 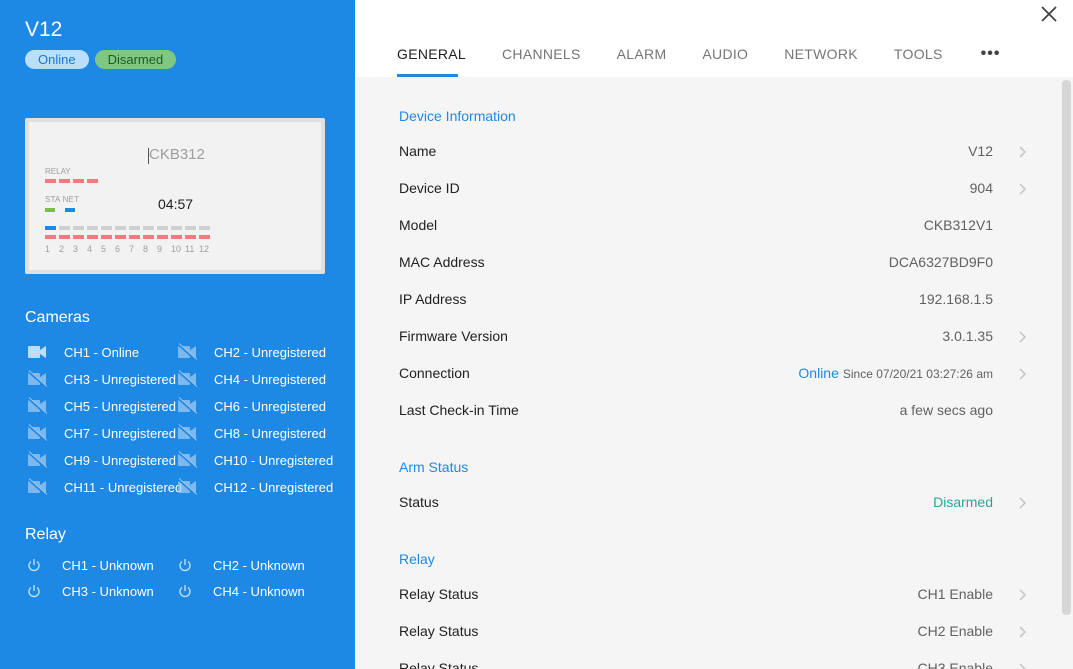 What do you see at coordinates (176, 204) in the screenshot?
I see `device-panel-time: 04:57` at bounding box center [176, 204].